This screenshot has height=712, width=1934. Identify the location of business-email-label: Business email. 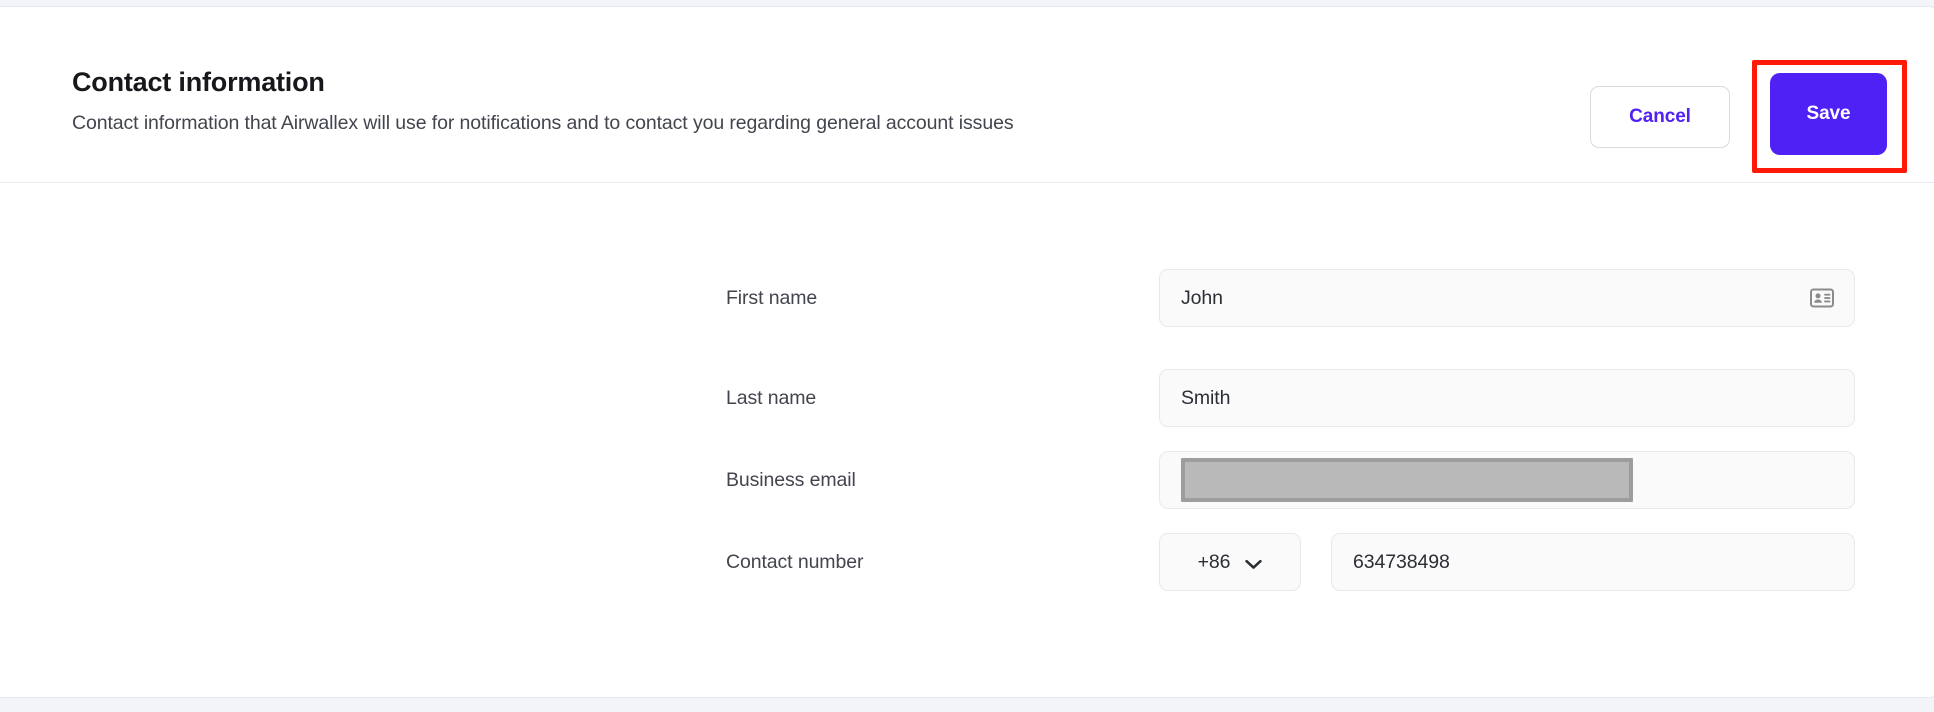
(791, 479).